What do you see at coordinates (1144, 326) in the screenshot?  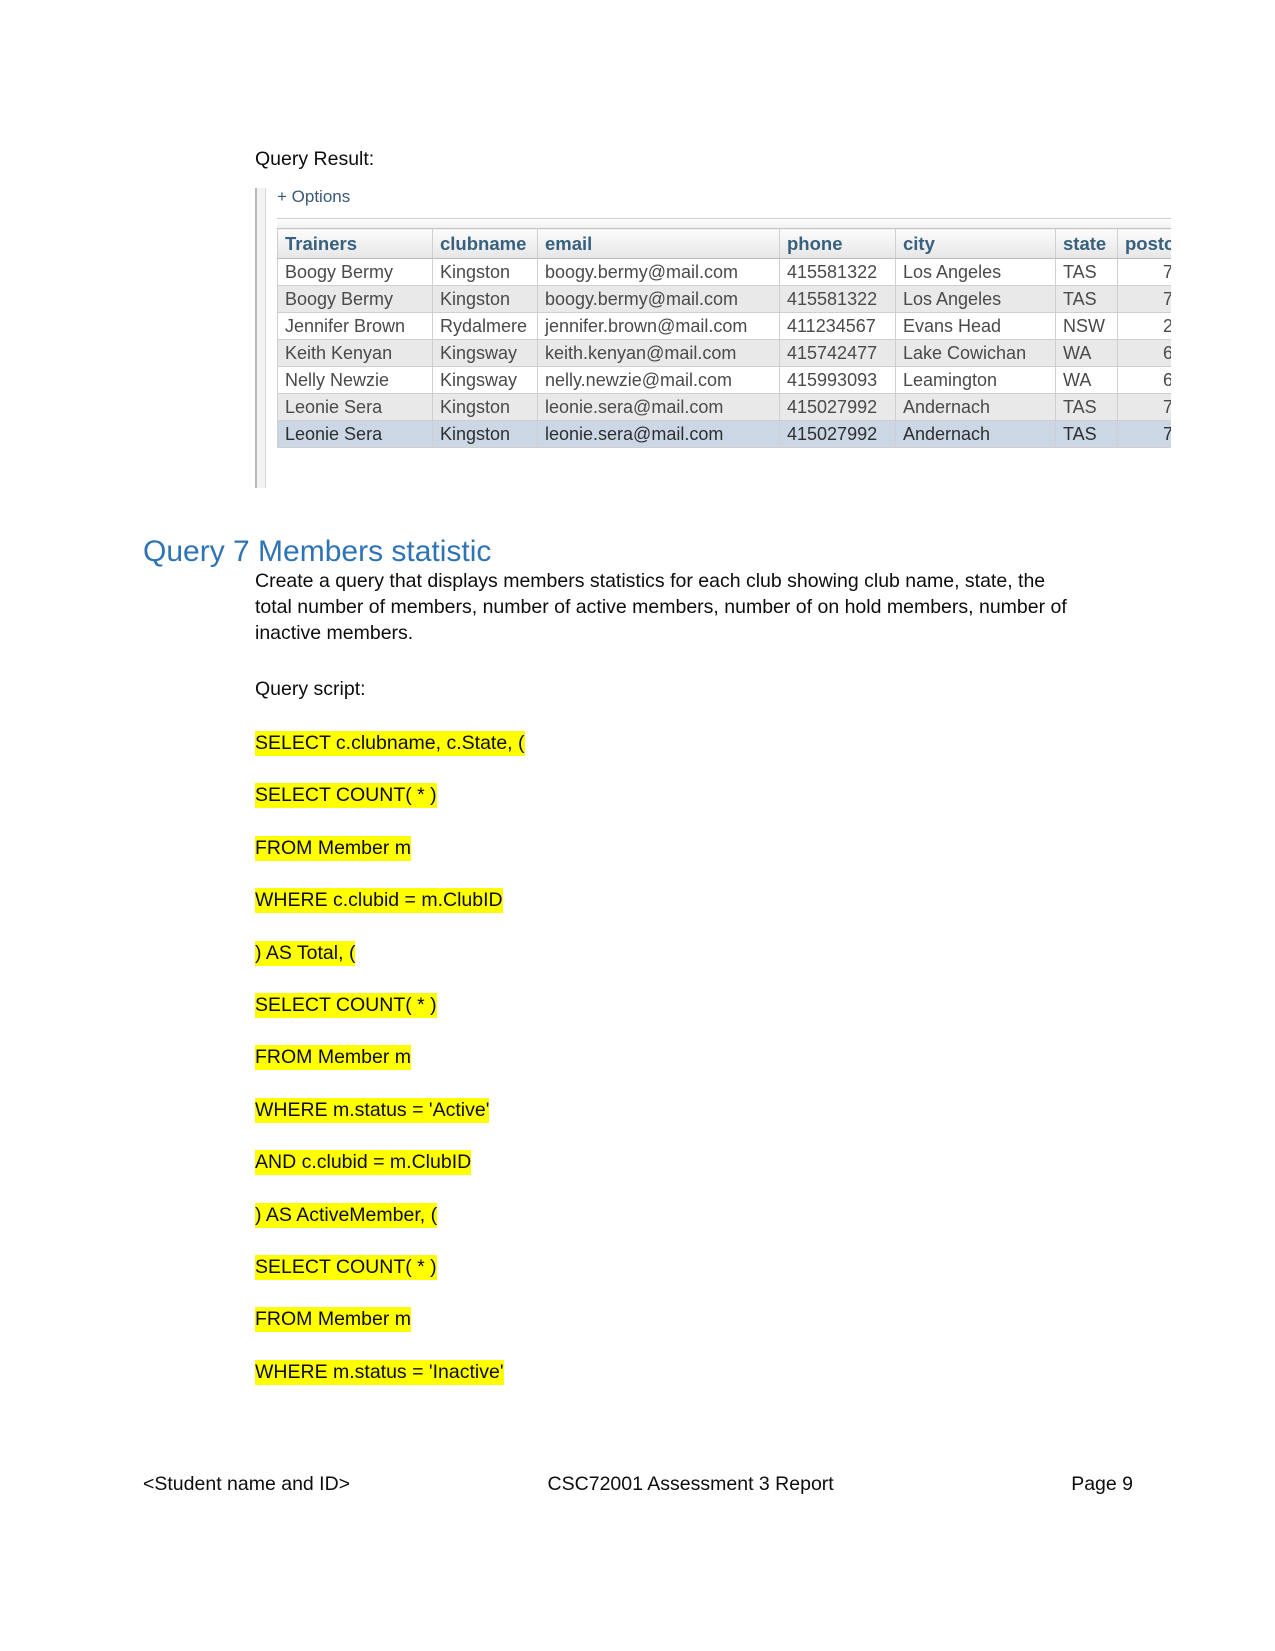 I see `cell-postcode: 2473` at bounding box center [1144, 326].